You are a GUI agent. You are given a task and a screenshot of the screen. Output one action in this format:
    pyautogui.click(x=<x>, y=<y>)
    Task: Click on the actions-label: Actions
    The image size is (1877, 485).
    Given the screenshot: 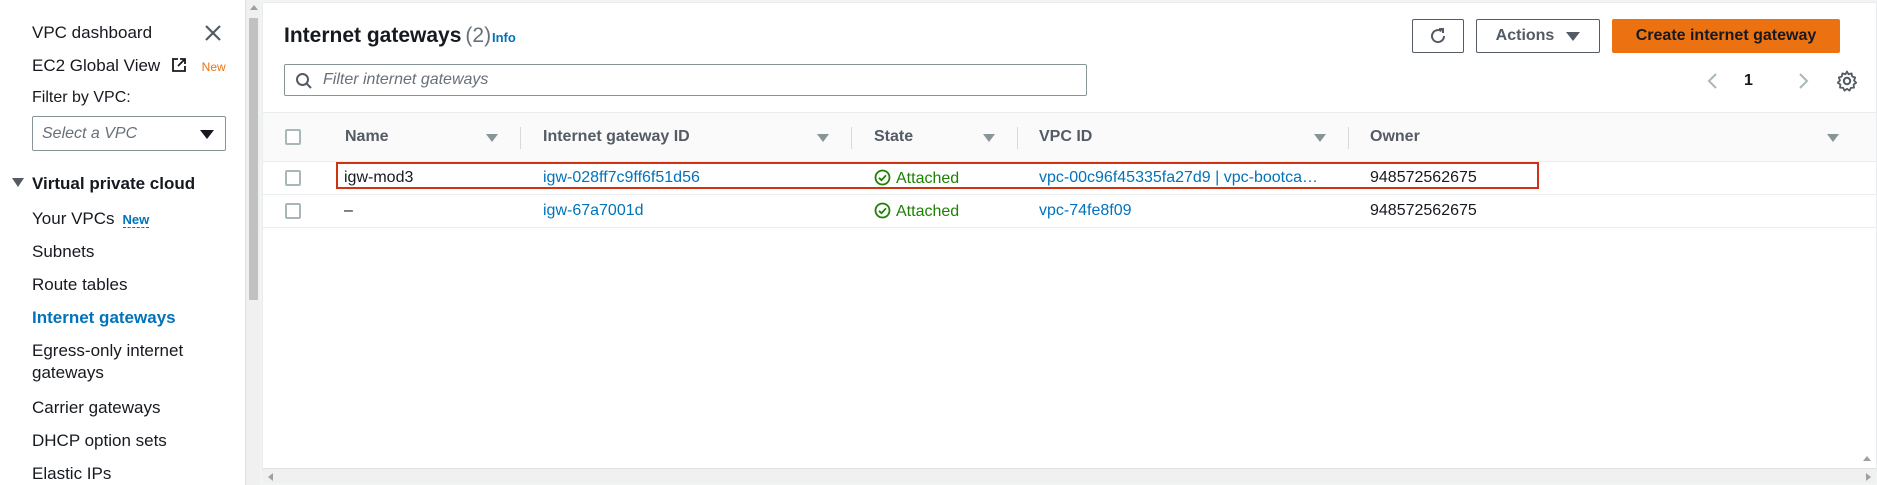 What is the action you would take?
    pyautogui.click(x=1525, y=35)
    